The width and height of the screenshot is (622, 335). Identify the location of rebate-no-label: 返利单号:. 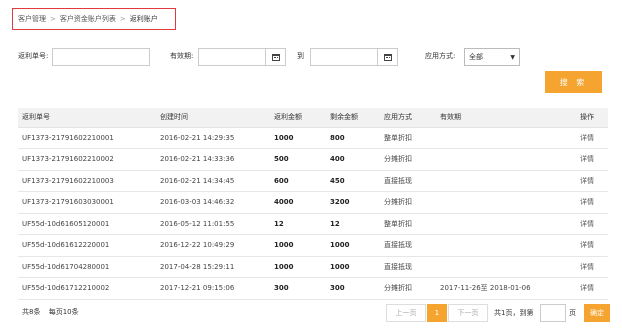
(33, 56).